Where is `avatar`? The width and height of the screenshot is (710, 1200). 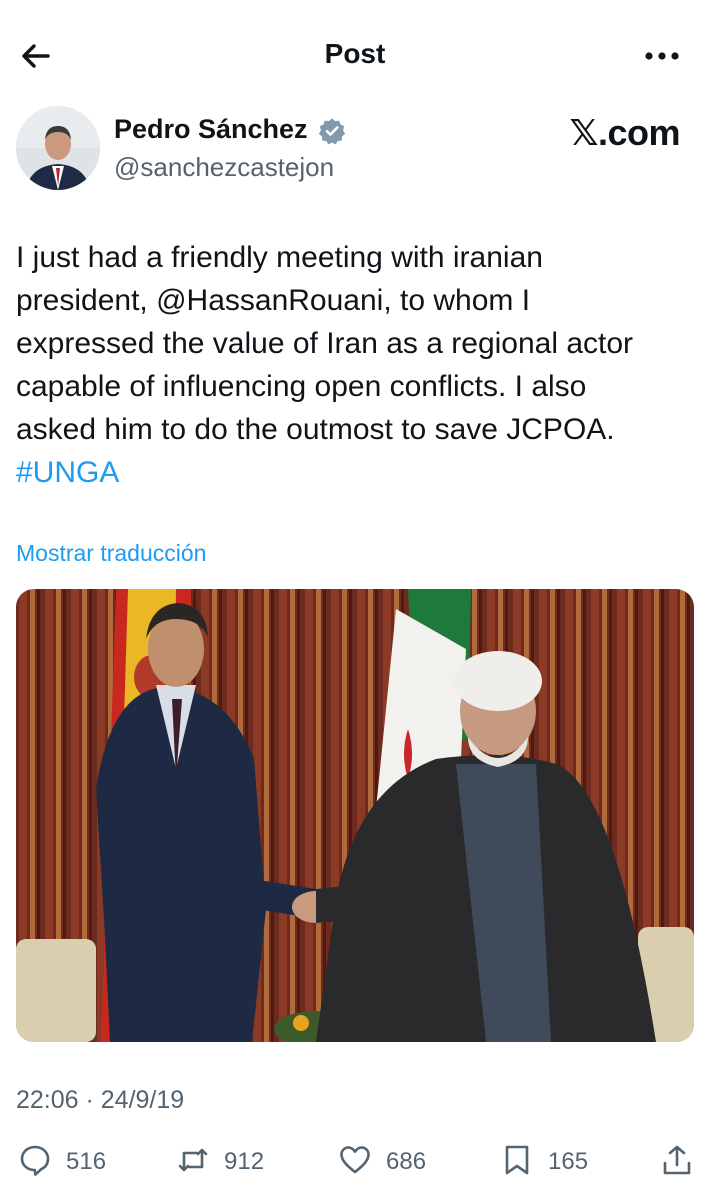 avatar is located at coordinates (58, 148).